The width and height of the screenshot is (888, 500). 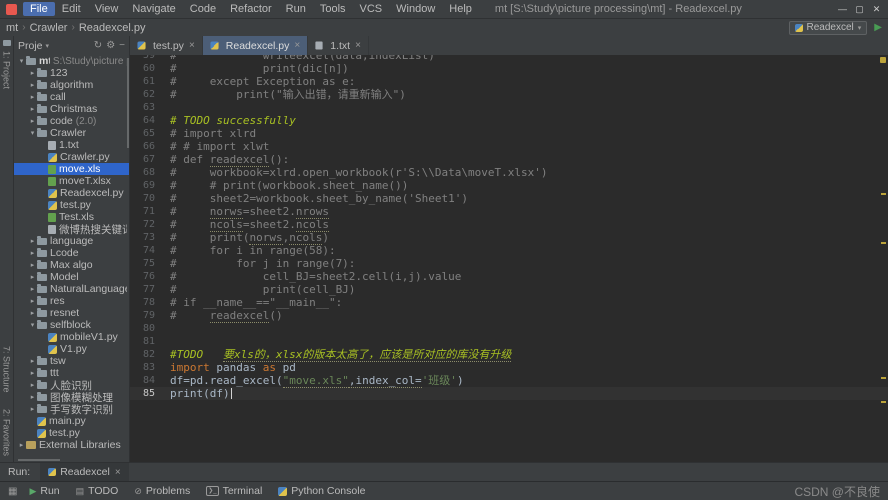 What do you see at coordinates (509, 302) in the screenshot?
I see `code-line-78: 78 # if __name__=="__main__":` at bounding box center [509, 302].